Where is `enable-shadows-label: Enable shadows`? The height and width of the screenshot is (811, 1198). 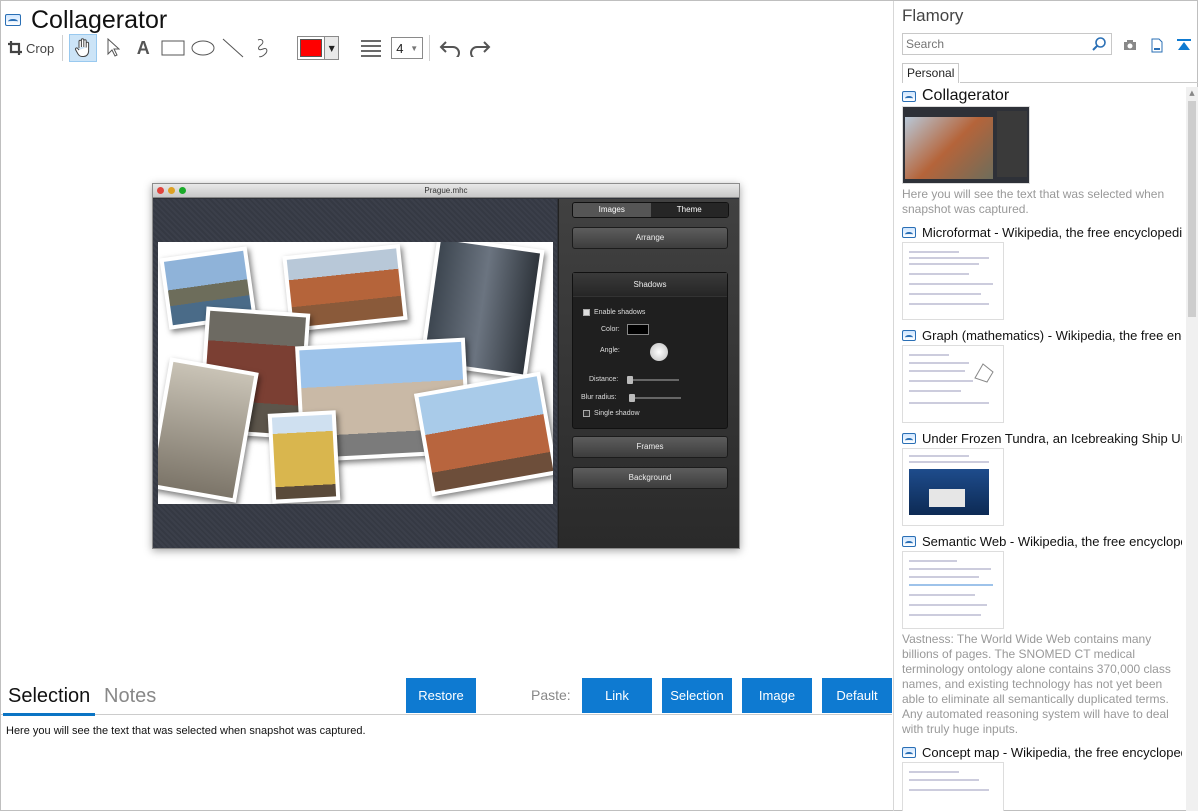 enable-shadows-label: Enable shadows is located at coordinates (620, 312).